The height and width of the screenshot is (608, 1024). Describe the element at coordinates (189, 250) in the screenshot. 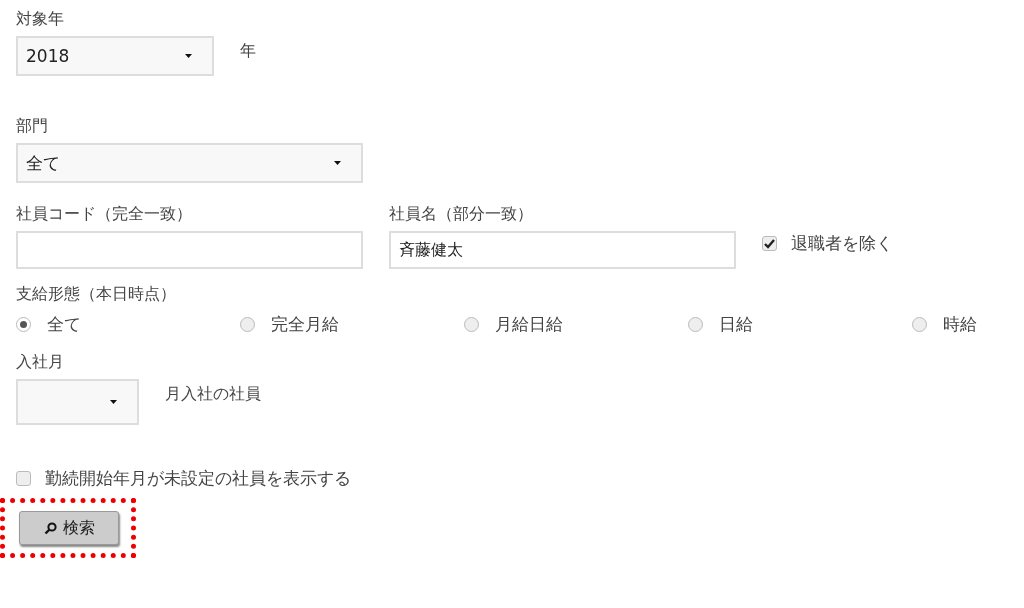

I see `input-field` at that location.